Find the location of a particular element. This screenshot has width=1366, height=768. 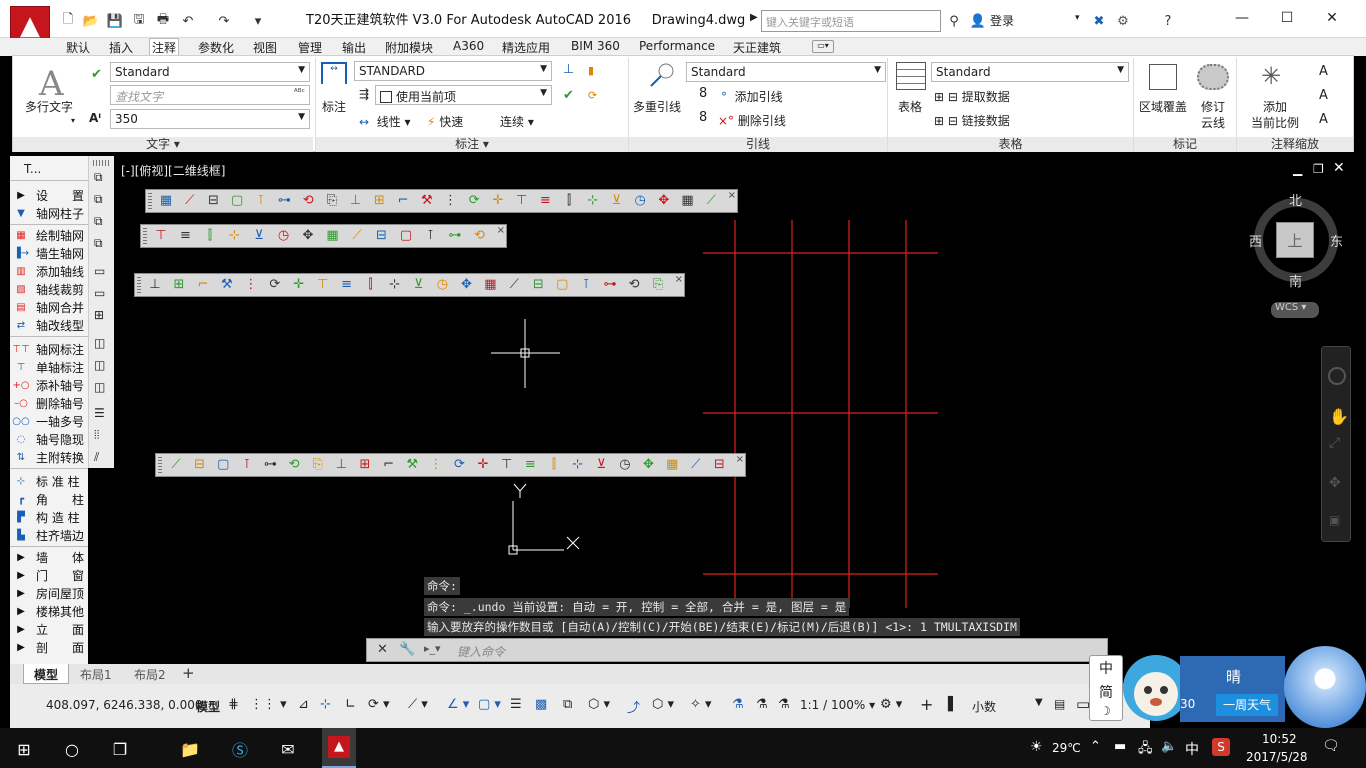

pan-hand-icon: ✋ is located at coordinates (1339, 416).